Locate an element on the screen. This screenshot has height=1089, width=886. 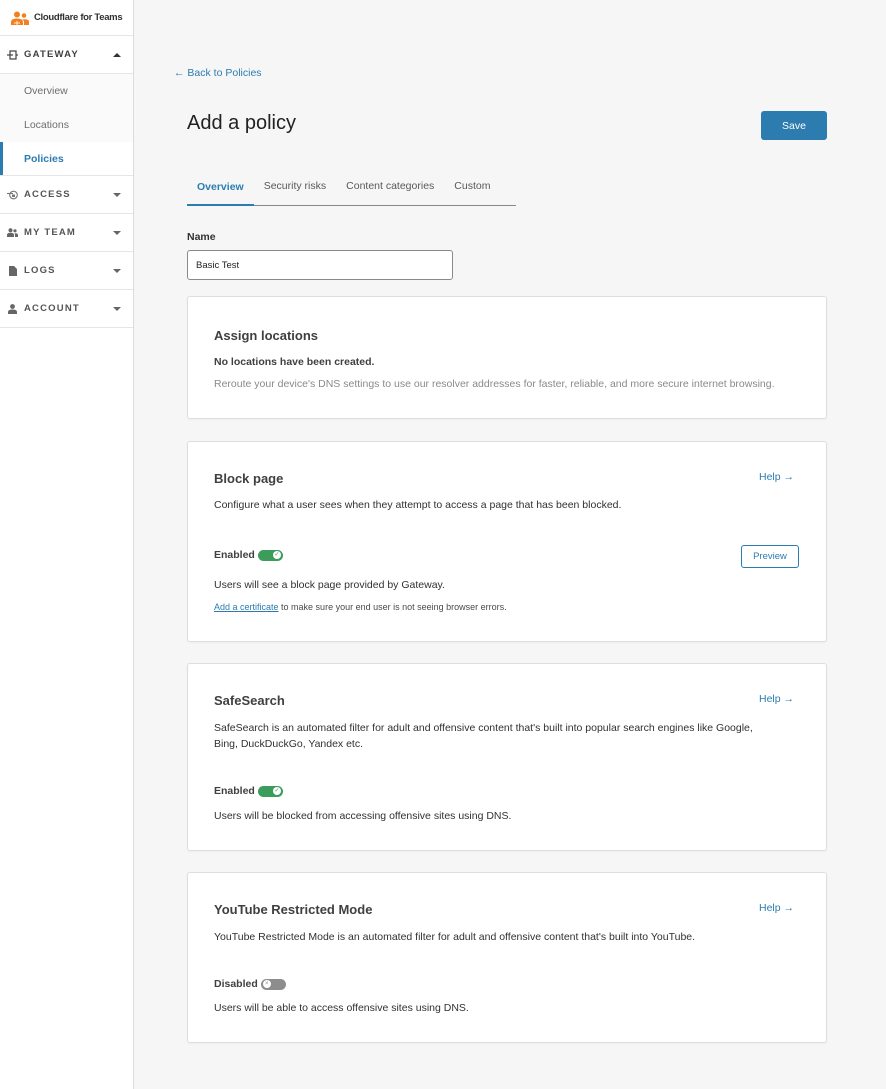
block-page-toggle: ✓ is located at coordinates (270, 555).